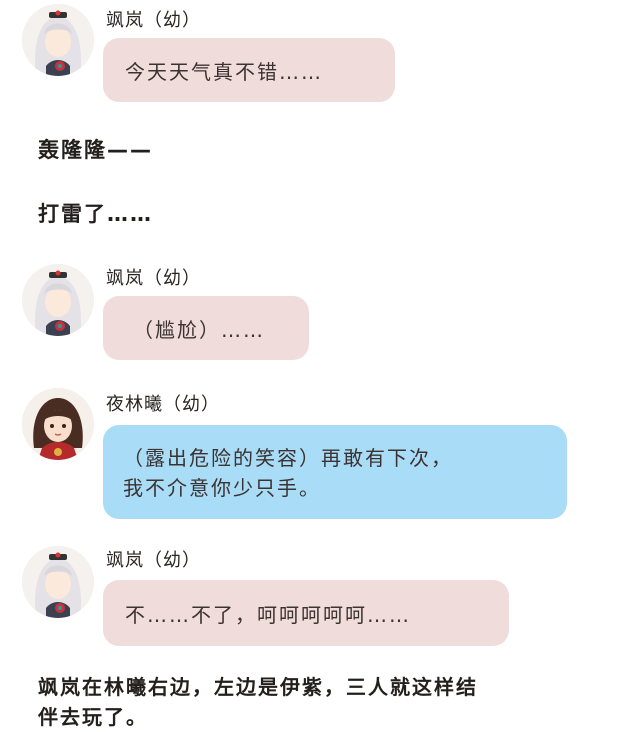 The width and height of the screenshot is (640, 732). Describe the element at coordinates (288, 458) in the screenshot. I see `message-text: （露出危险的笑容）再敢有下次，` at that location.